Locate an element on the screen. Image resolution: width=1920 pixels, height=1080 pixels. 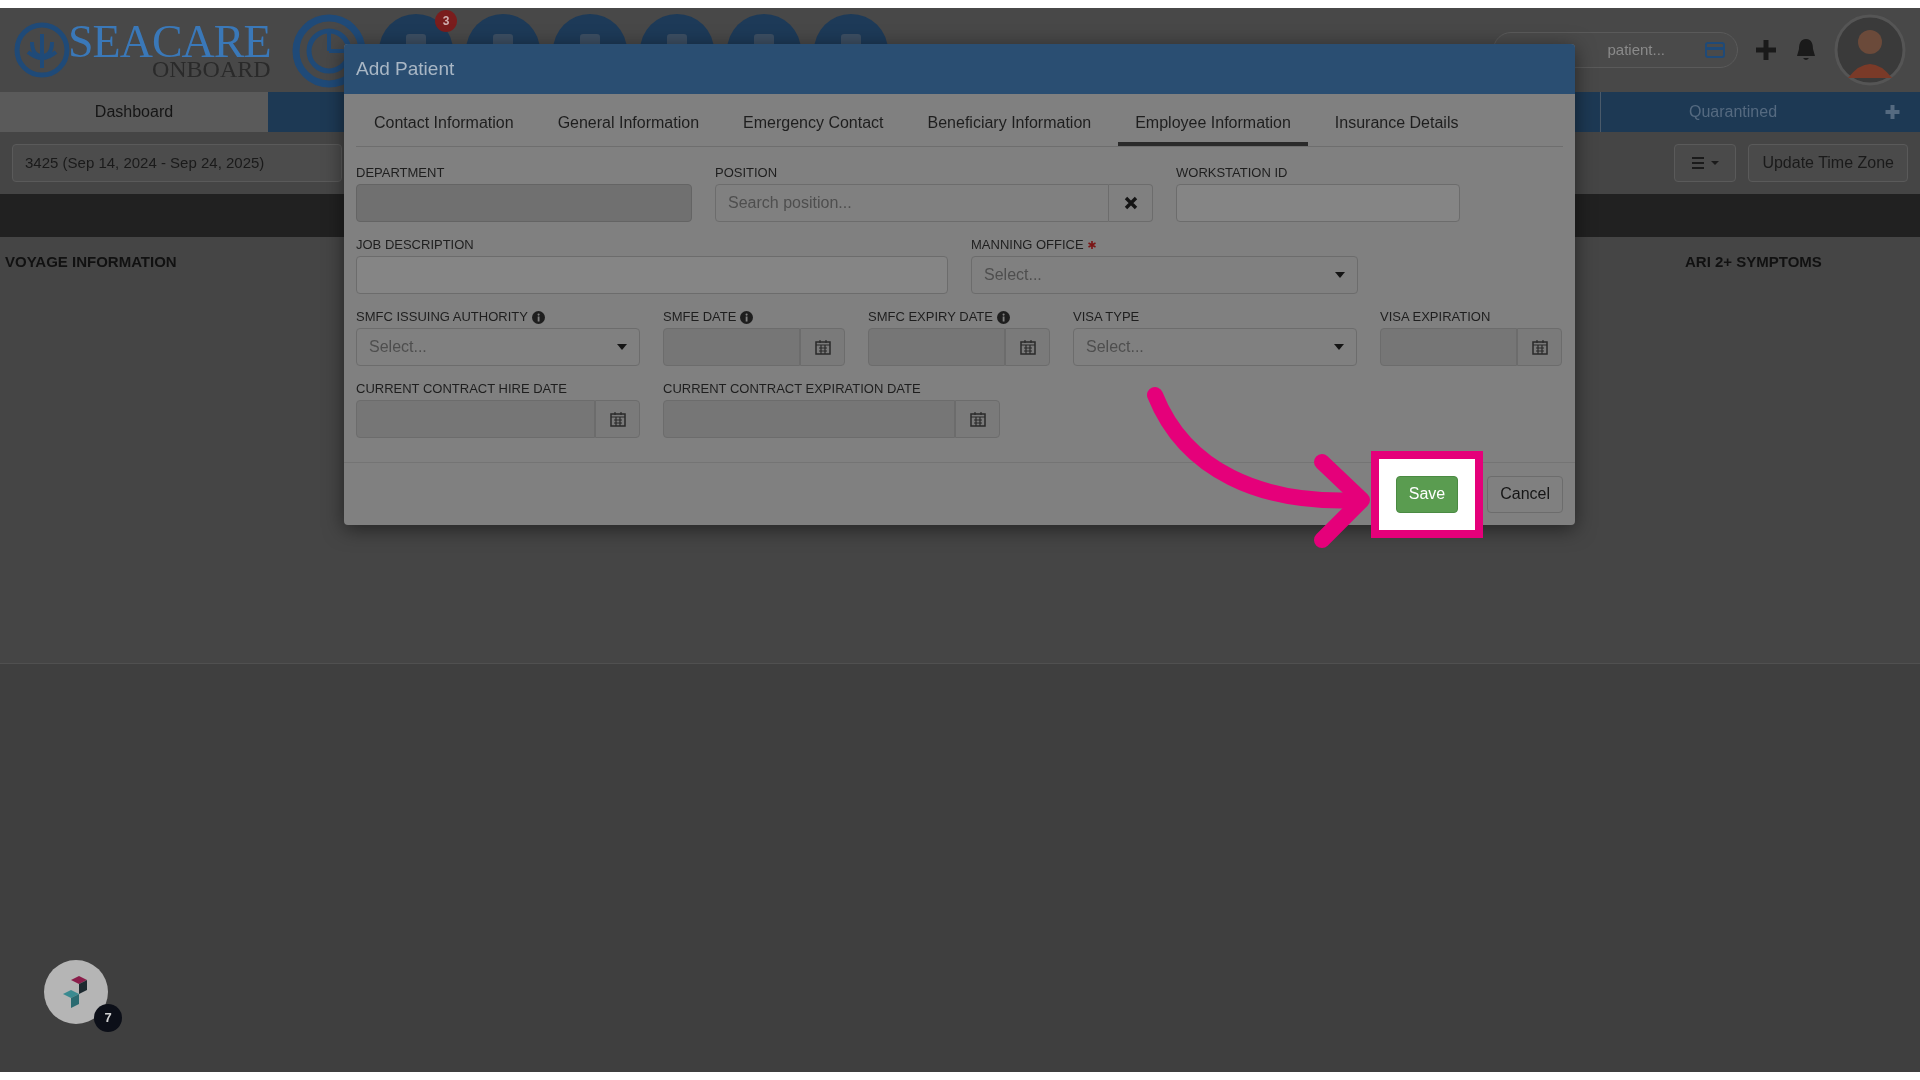
field-label: SMFC ISSUING AUTHORITY is located at coordinates (442, 317).